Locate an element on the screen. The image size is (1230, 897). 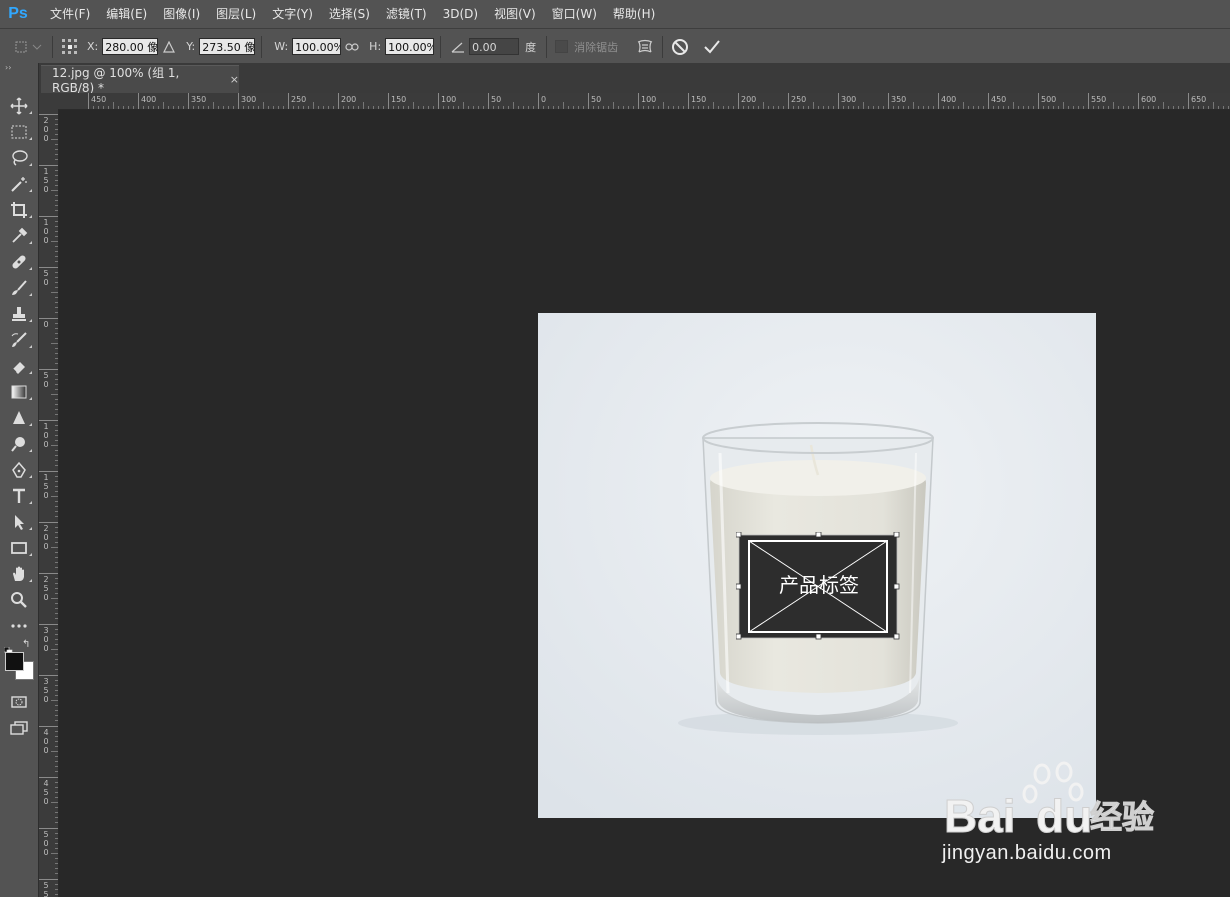
reference-point-icon is located at coordinates (70, 47).